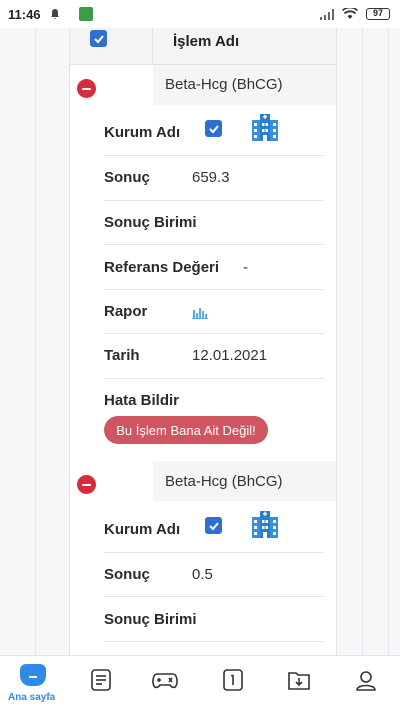 The height and width of the screenshot is (711, 400). What do you see at coordinates (368, 341) in the screenshot?
I see `right-column-bg` at bounding box center [368, 341].